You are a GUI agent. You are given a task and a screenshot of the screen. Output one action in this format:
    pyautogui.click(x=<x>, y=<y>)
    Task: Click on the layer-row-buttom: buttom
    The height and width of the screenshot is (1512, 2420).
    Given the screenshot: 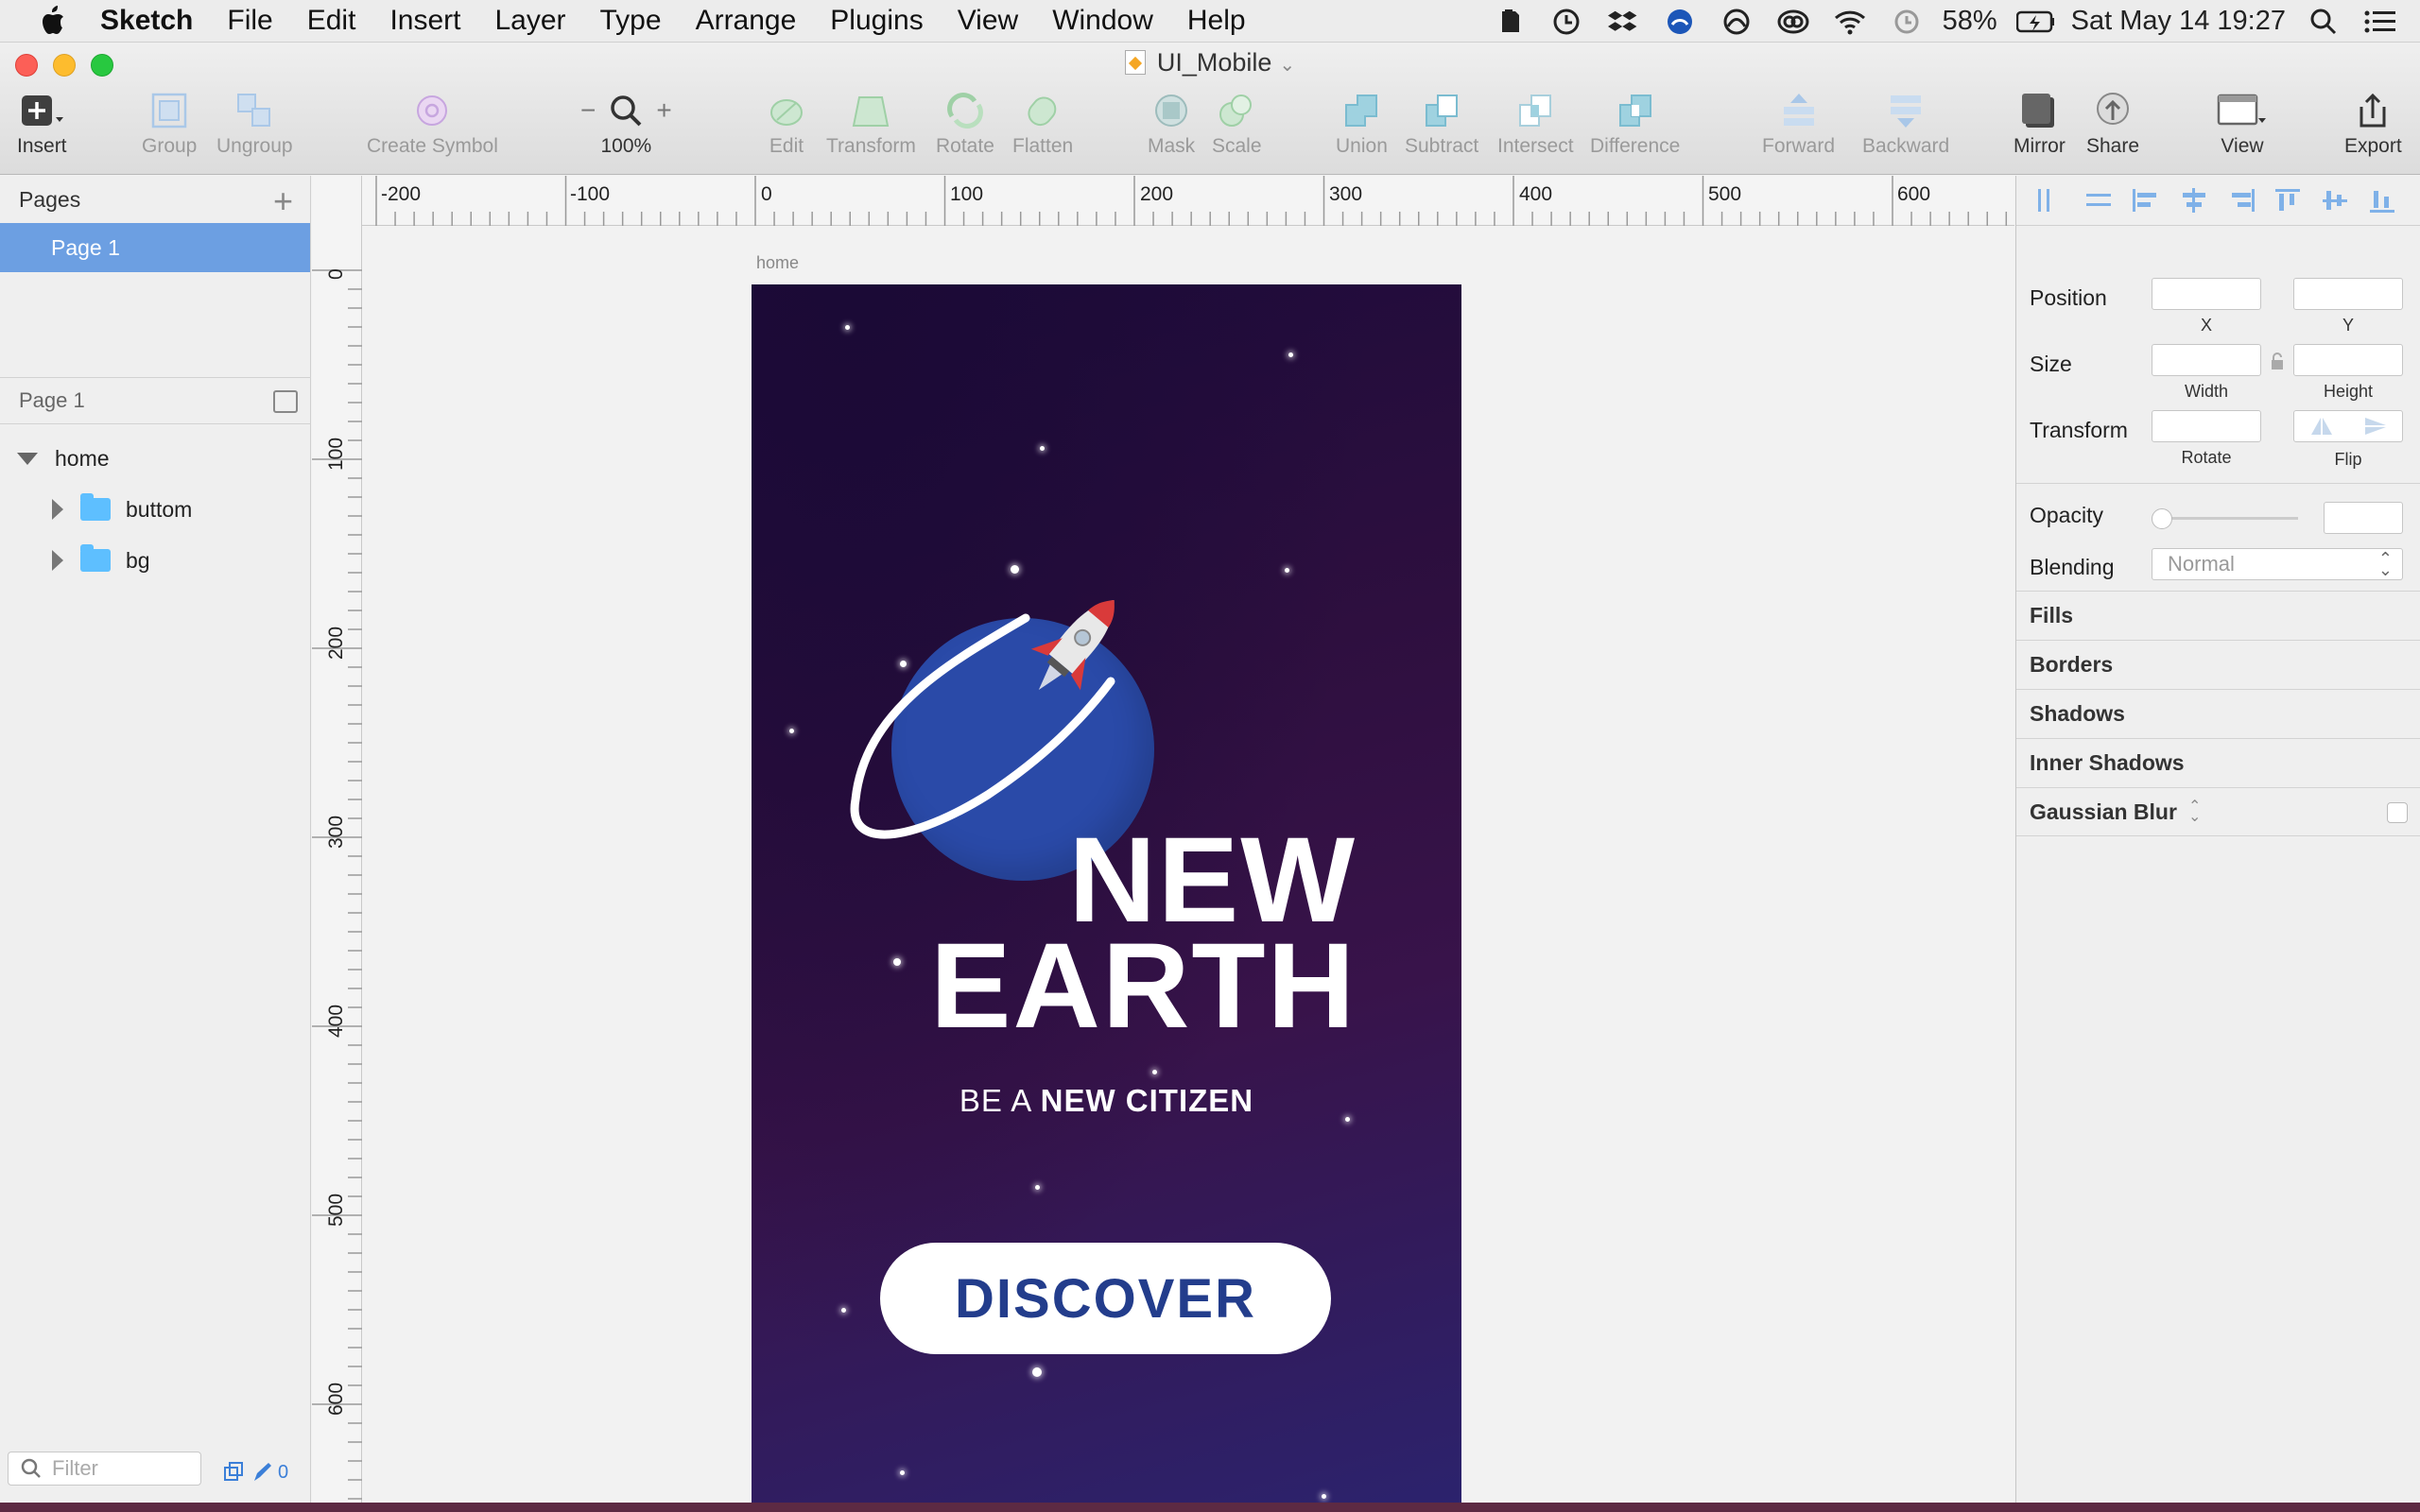 What is the action you would take?
    pyautogui.click(x=155, y=509)
    